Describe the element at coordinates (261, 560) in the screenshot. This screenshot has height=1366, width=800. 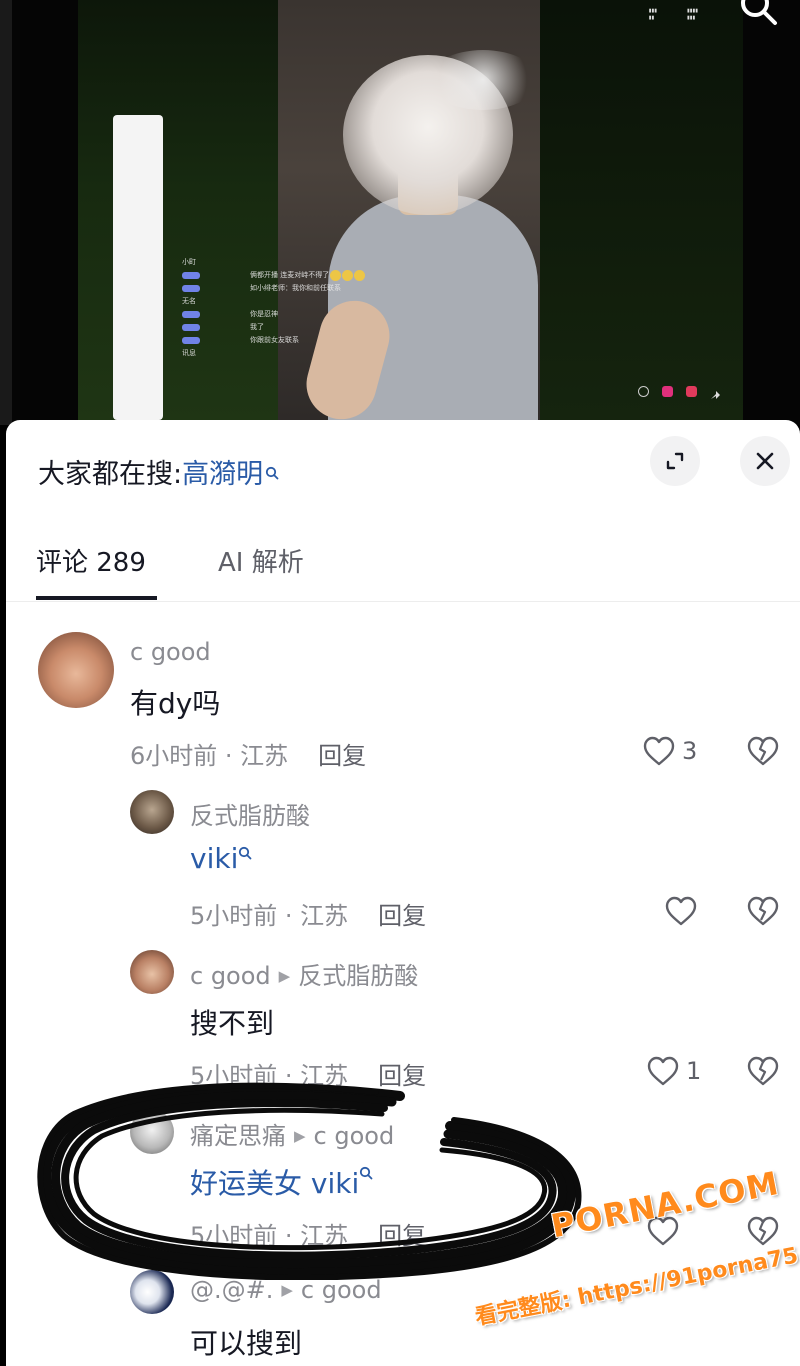
I see `tab-ai-analysis: AI 解析` at that location.